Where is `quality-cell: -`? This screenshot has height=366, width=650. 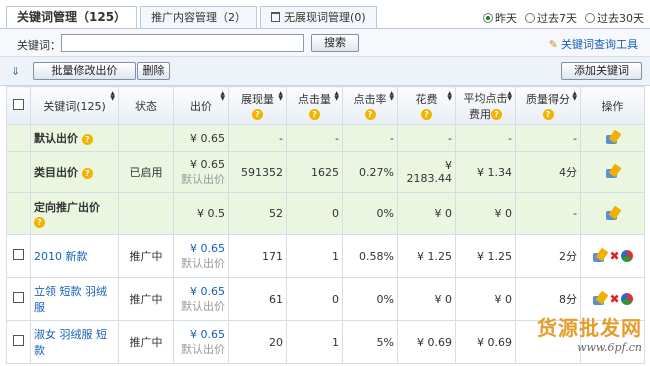 quality-cell: - is located at coordinates (548, 138).